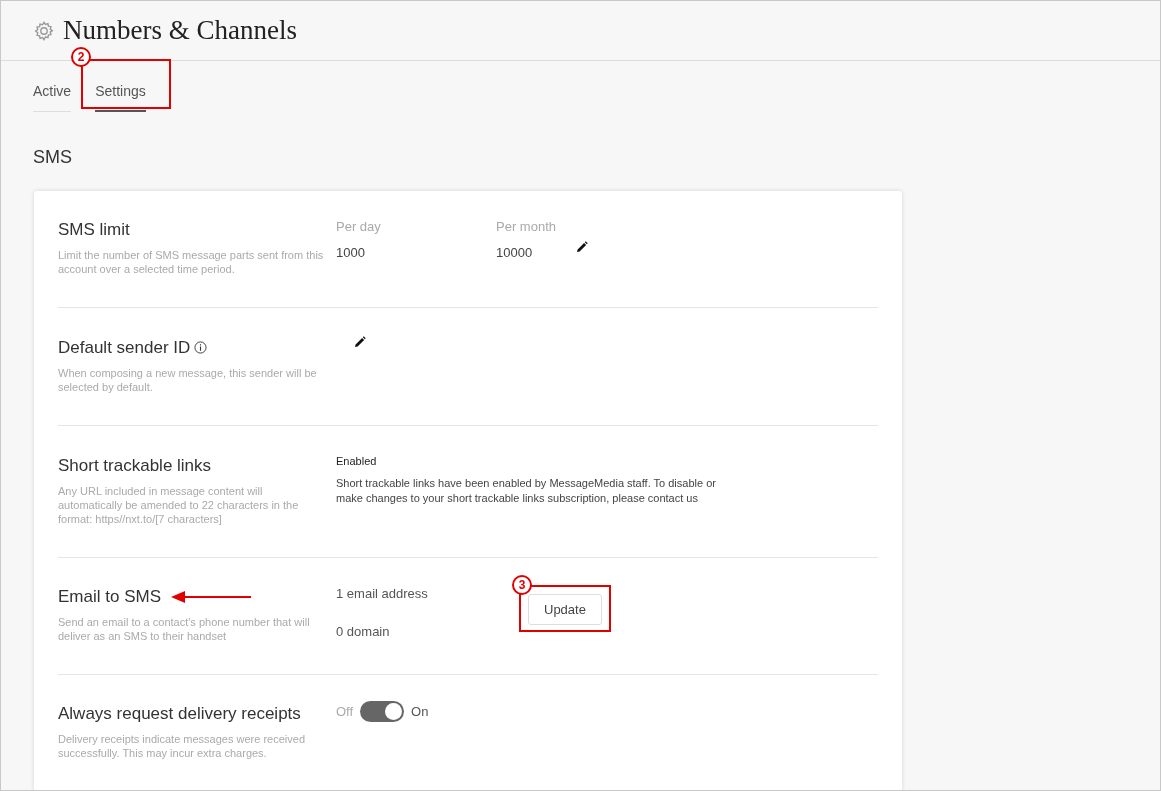 This screenshot has height=791, width=1161. Describe the element at coordinates (120, 96) in the screenshot. I see `tab: Settings` at that location.